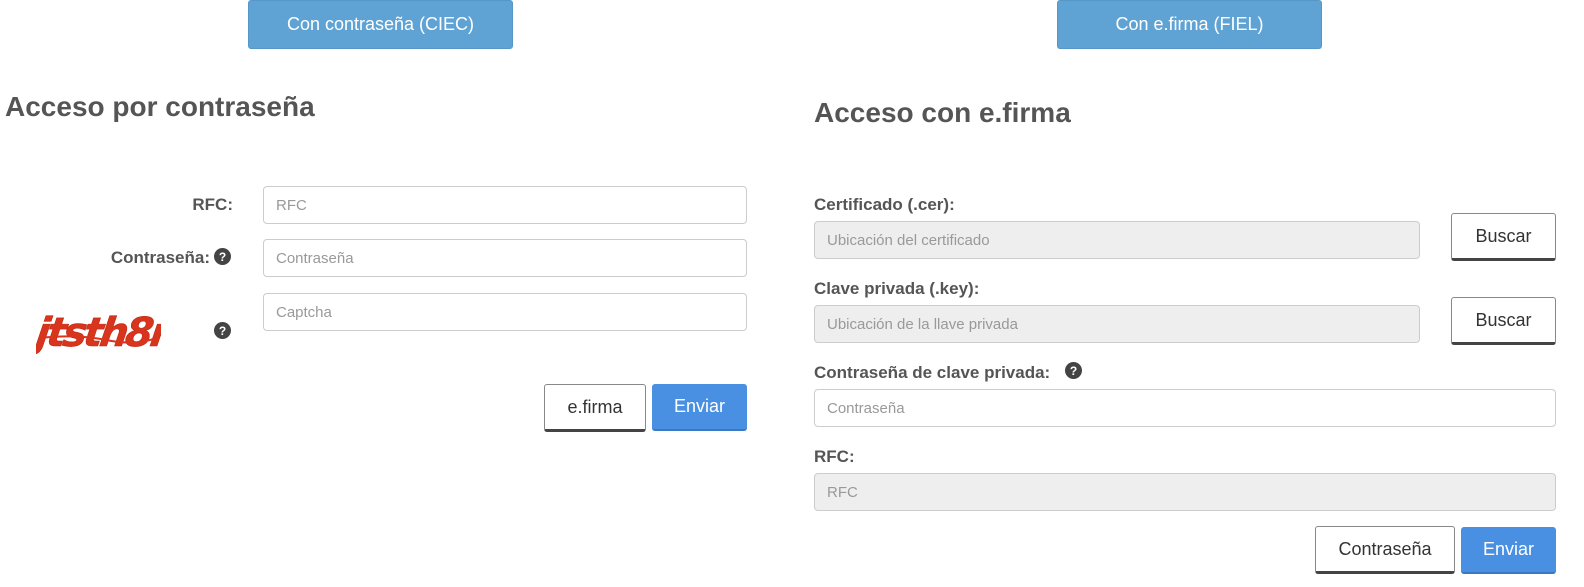  I want to click on key-password-label: Contraseña de clave privada:, so click(932, 372).